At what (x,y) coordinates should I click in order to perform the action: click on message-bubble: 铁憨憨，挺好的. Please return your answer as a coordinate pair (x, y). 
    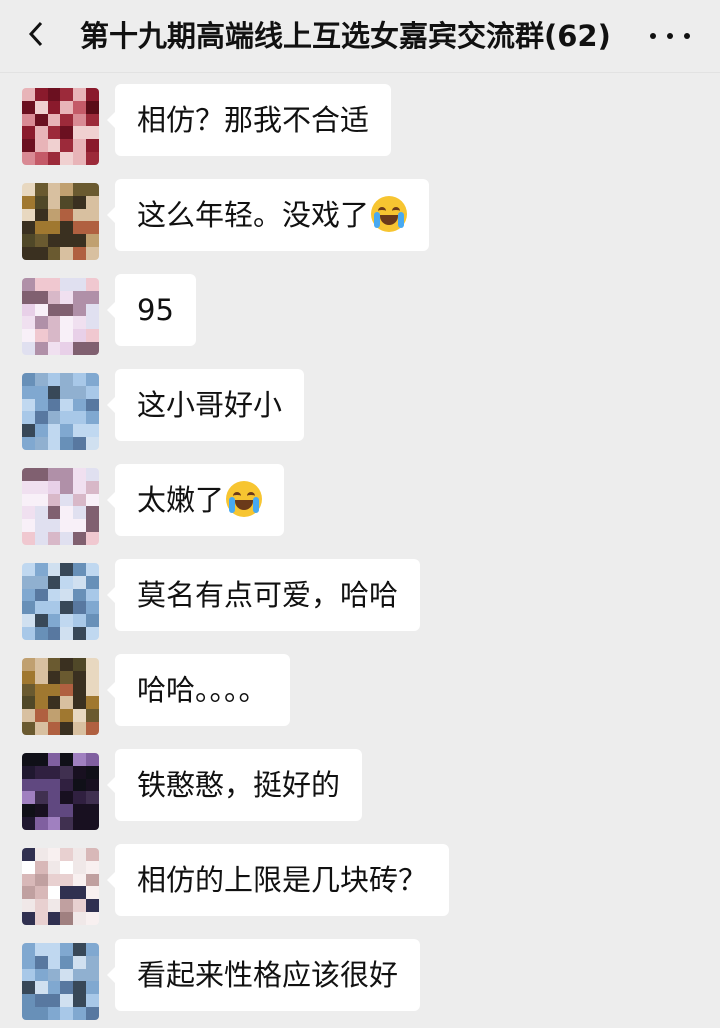
    Looking at the image, I should click on (234, 785).